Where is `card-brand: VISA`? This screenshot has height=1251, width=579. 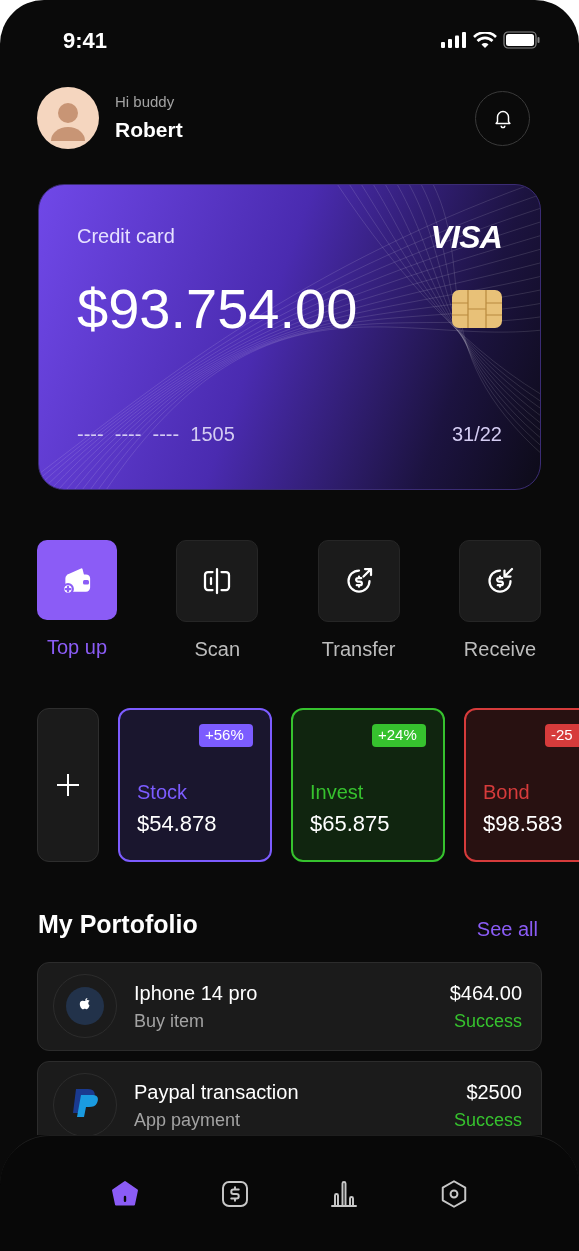 card-brand: VISA is located at coordinates (466, 237).